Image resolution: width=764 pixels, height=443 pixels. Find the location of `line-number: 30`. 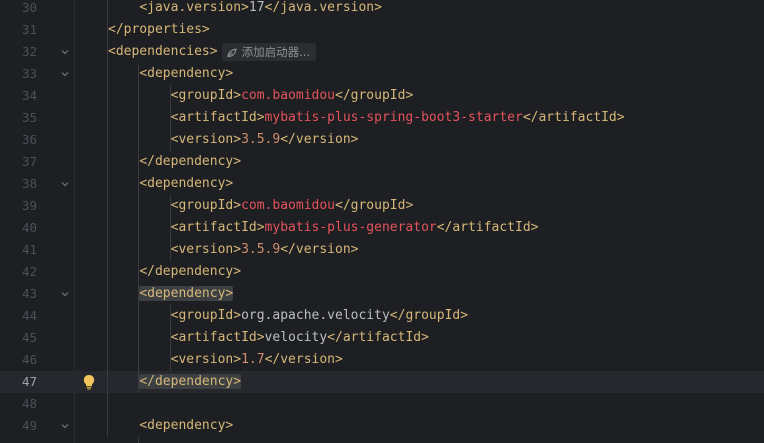

line-number: 30 is located at coordinates (29, 7).